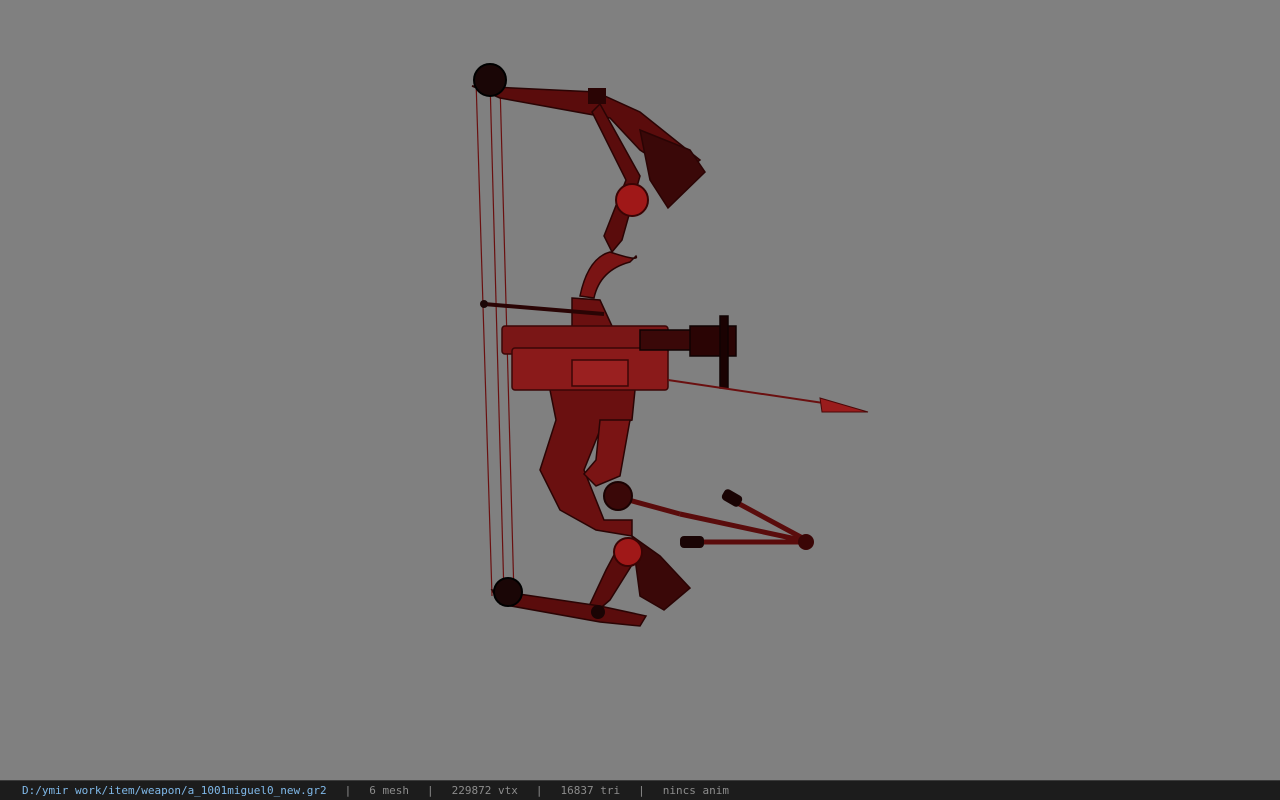 This screenshot has width=1280, height=800. Describe the element at coordinates (484, 304) in the screenshot. I see `rod-end-cap` at that location.